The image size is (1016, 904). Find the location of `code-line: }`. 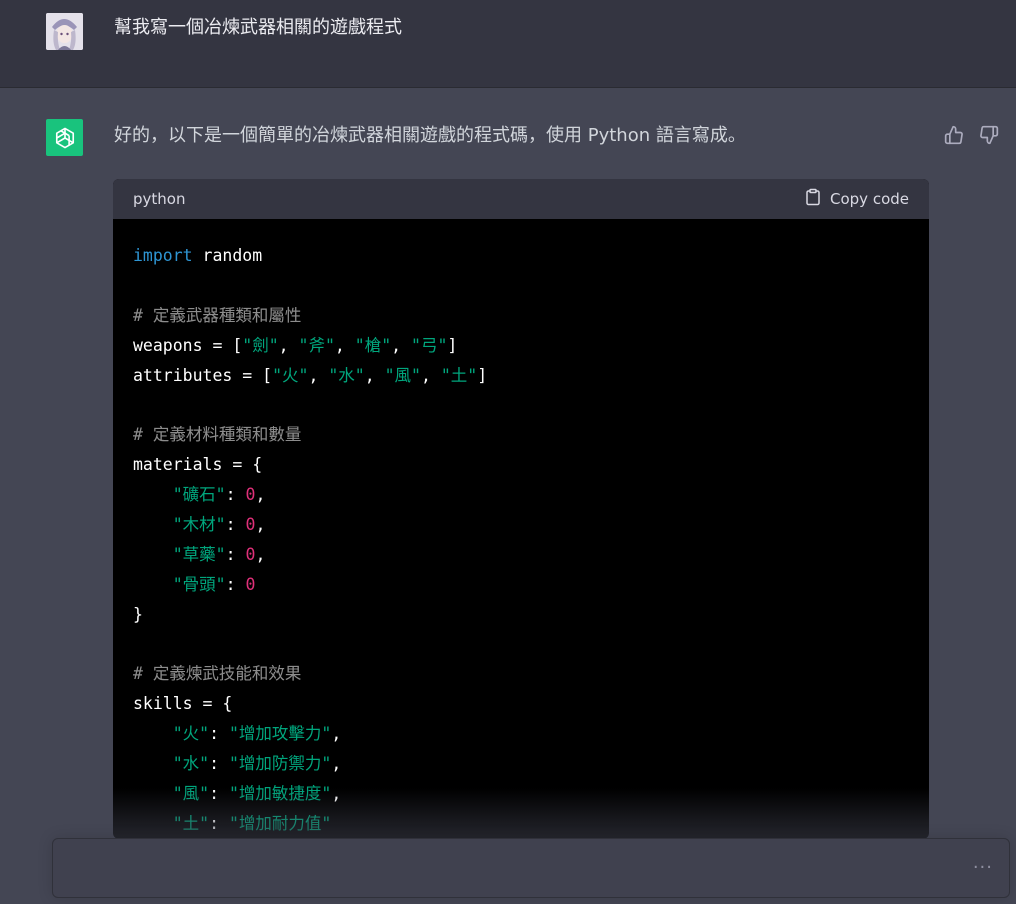

code-line: } is located at coordinates (521, 615).